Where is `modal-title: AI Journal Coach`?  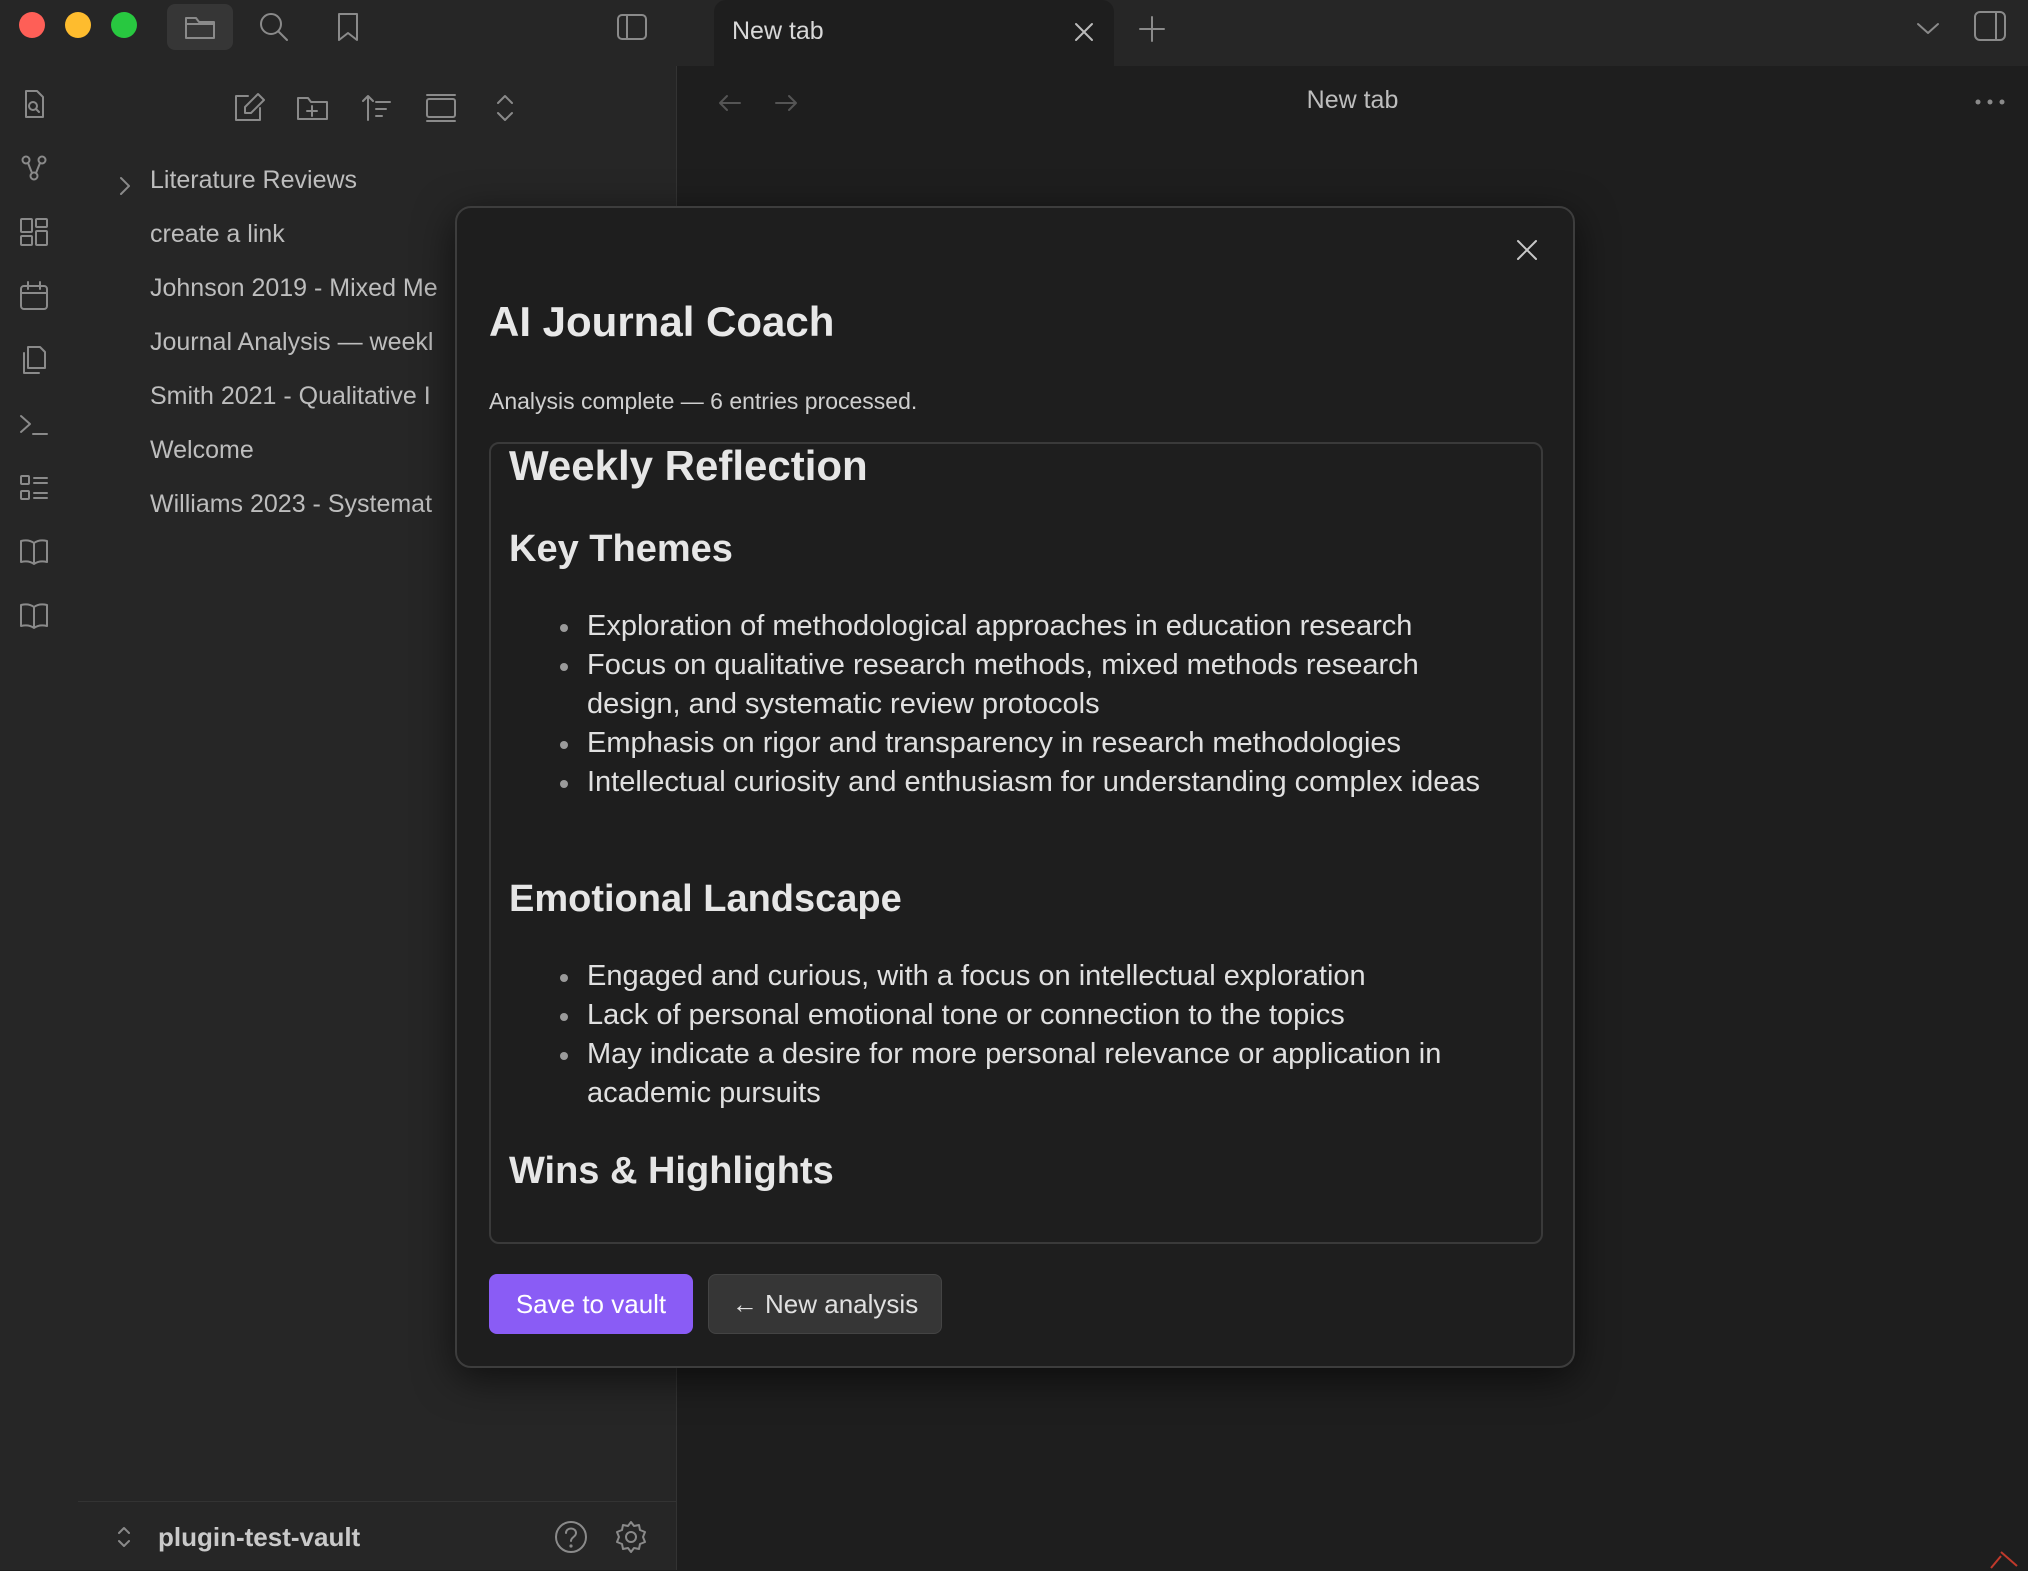
modal-title: AI Journal Coach is located at coordinates (662, 321).